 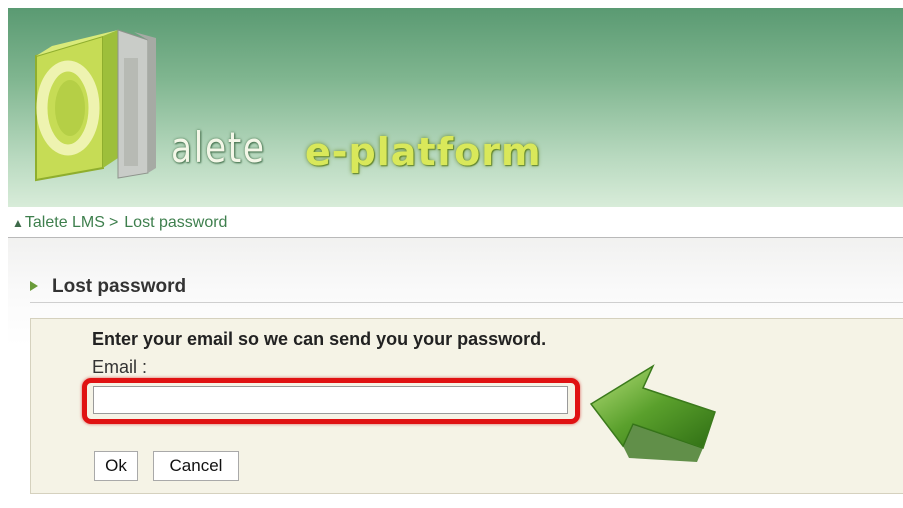 I want to click on home-icon: ▲, so click(x=18, y=223).